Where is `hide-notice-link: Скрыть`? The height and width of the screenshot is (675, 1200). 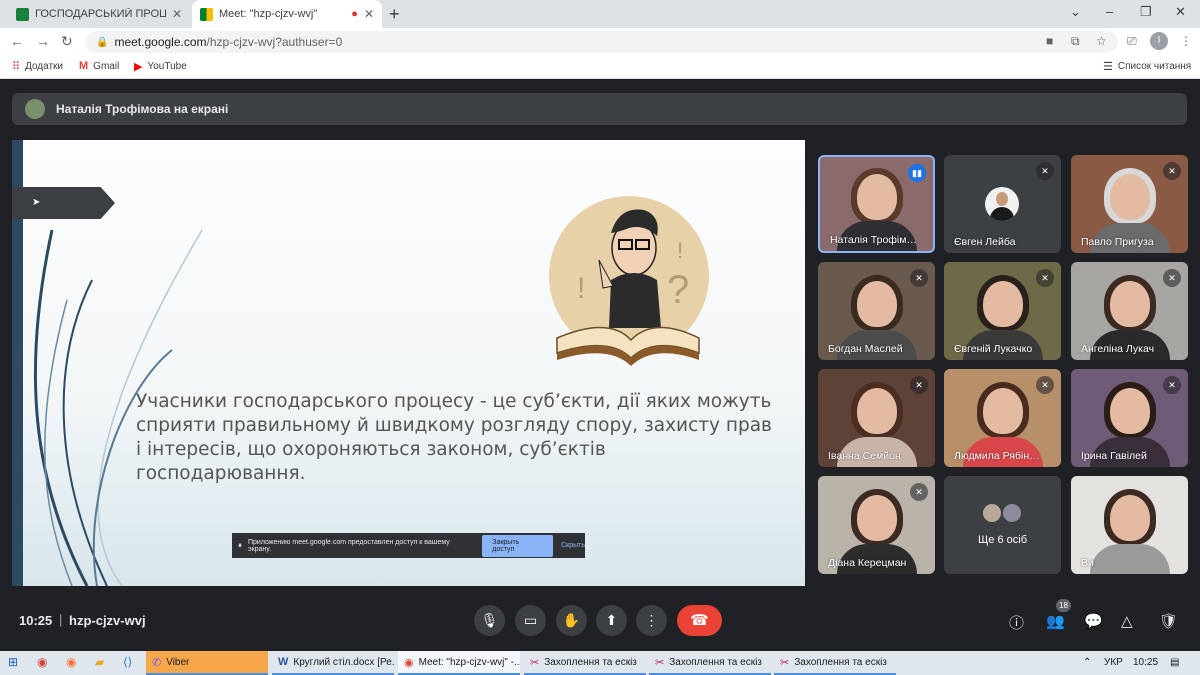 hide-notice-link: Скрыть is located at coordinates (573, 545).